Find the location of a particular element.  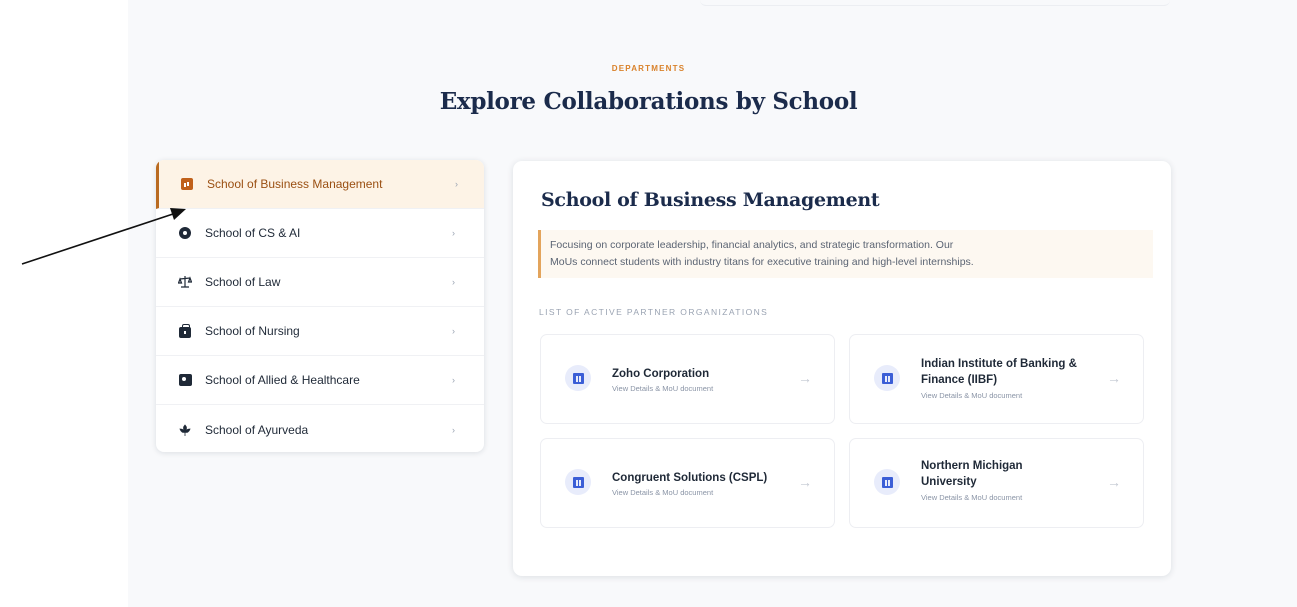

partner-name: Northern Michigan is located at coordinates (972, 466).